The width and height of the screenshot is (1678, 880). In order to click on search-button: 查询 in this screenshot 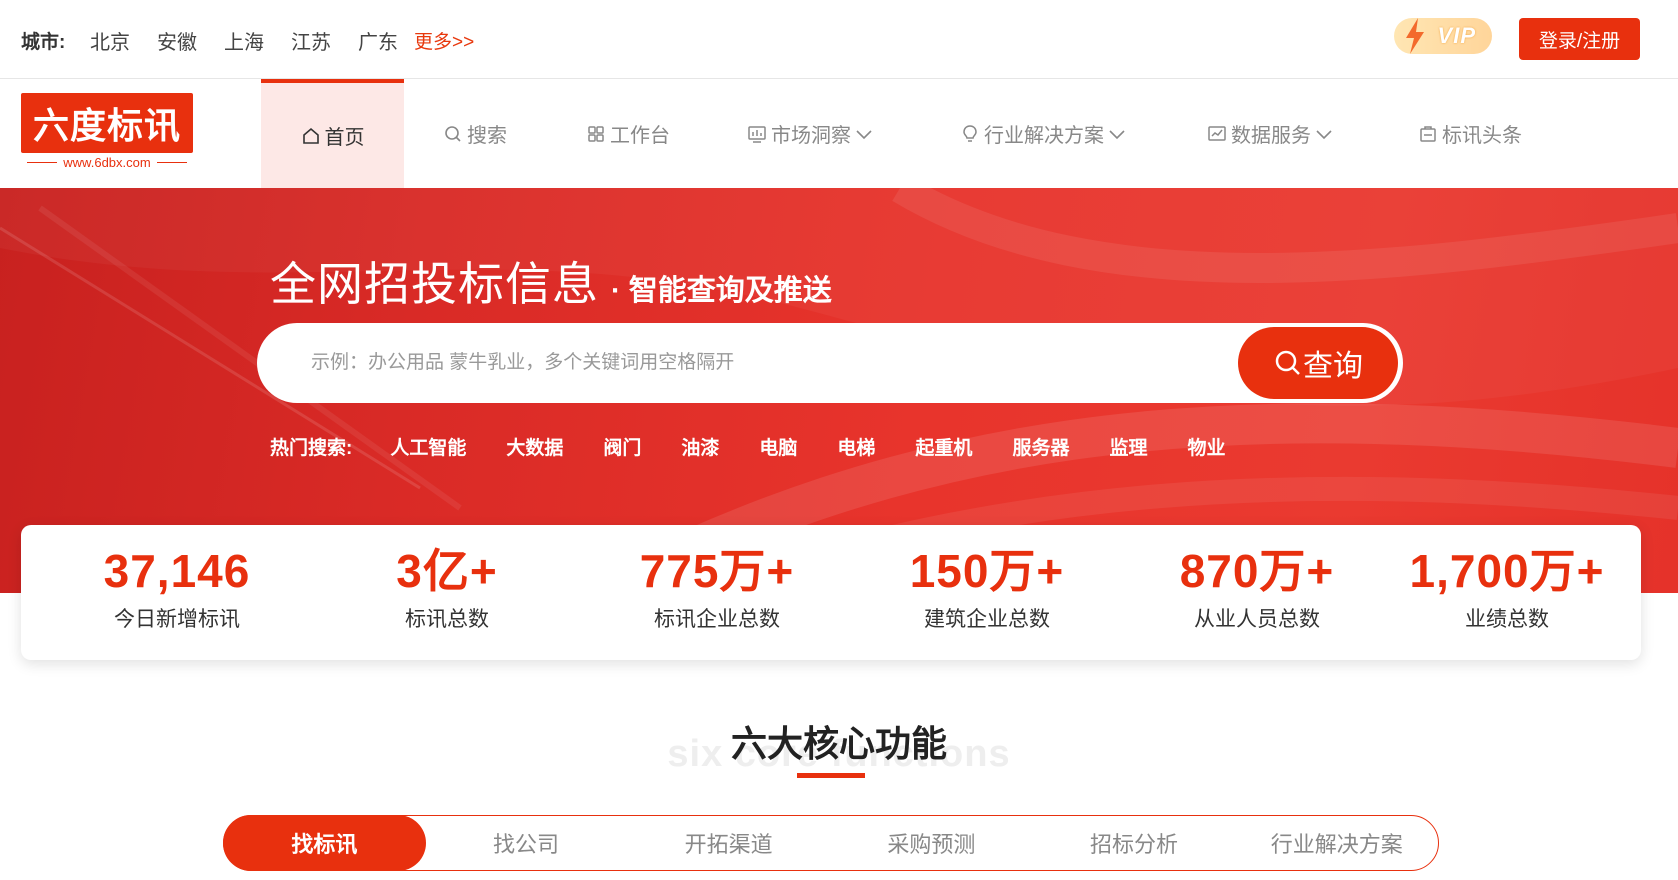, I will do `click(1318, 363)`.